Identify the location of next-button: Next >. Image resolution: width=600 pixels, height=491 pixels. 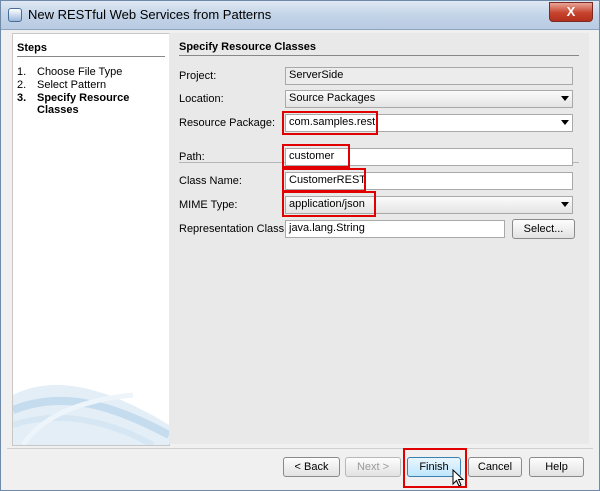
(373, 467).